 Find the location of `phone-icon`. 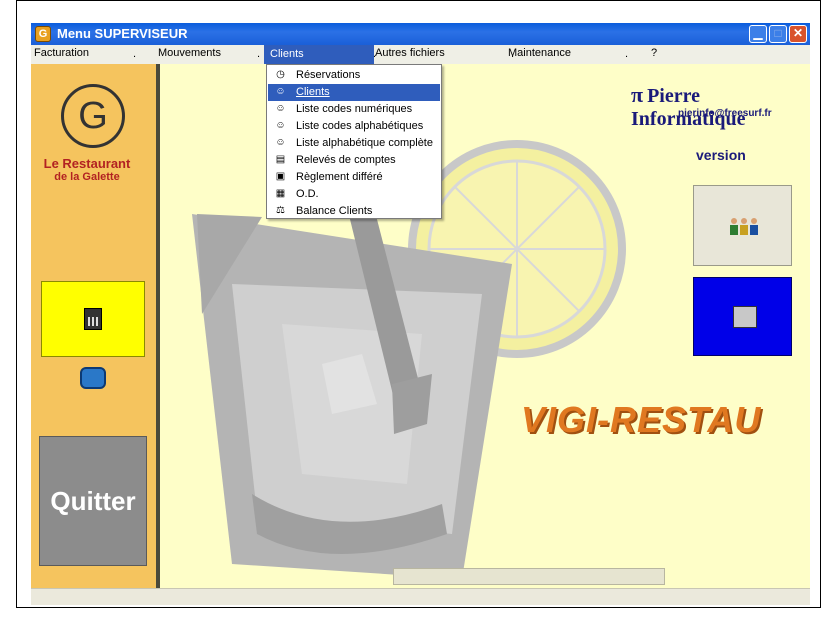

phone-icon is located at coordinates (93, 378).